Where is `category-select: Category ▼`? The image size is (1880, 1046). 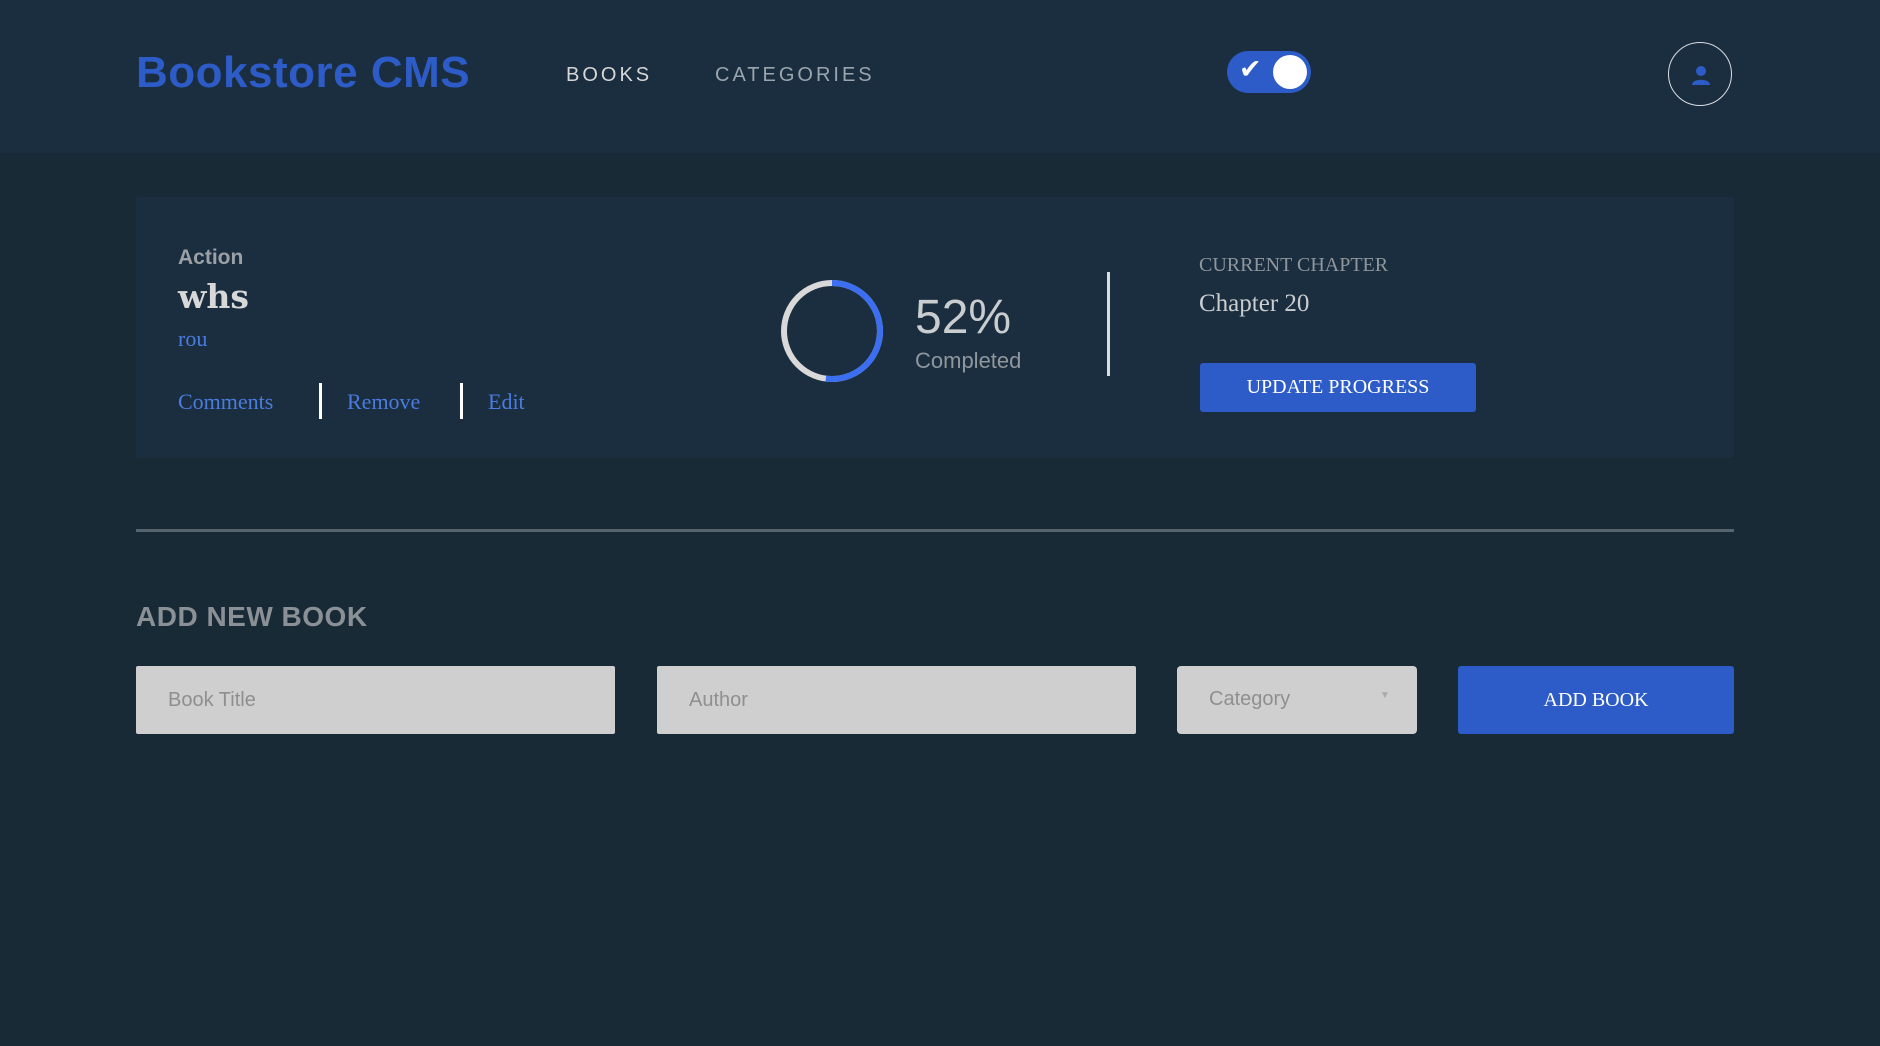 category-select: Category ▼ is located at coordinates (1297, 700).